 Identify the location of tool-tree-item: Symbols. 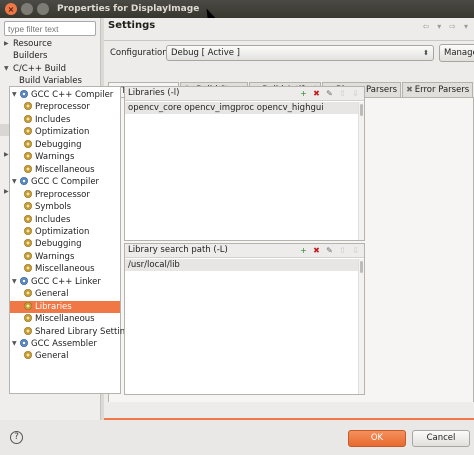
(65, 207).